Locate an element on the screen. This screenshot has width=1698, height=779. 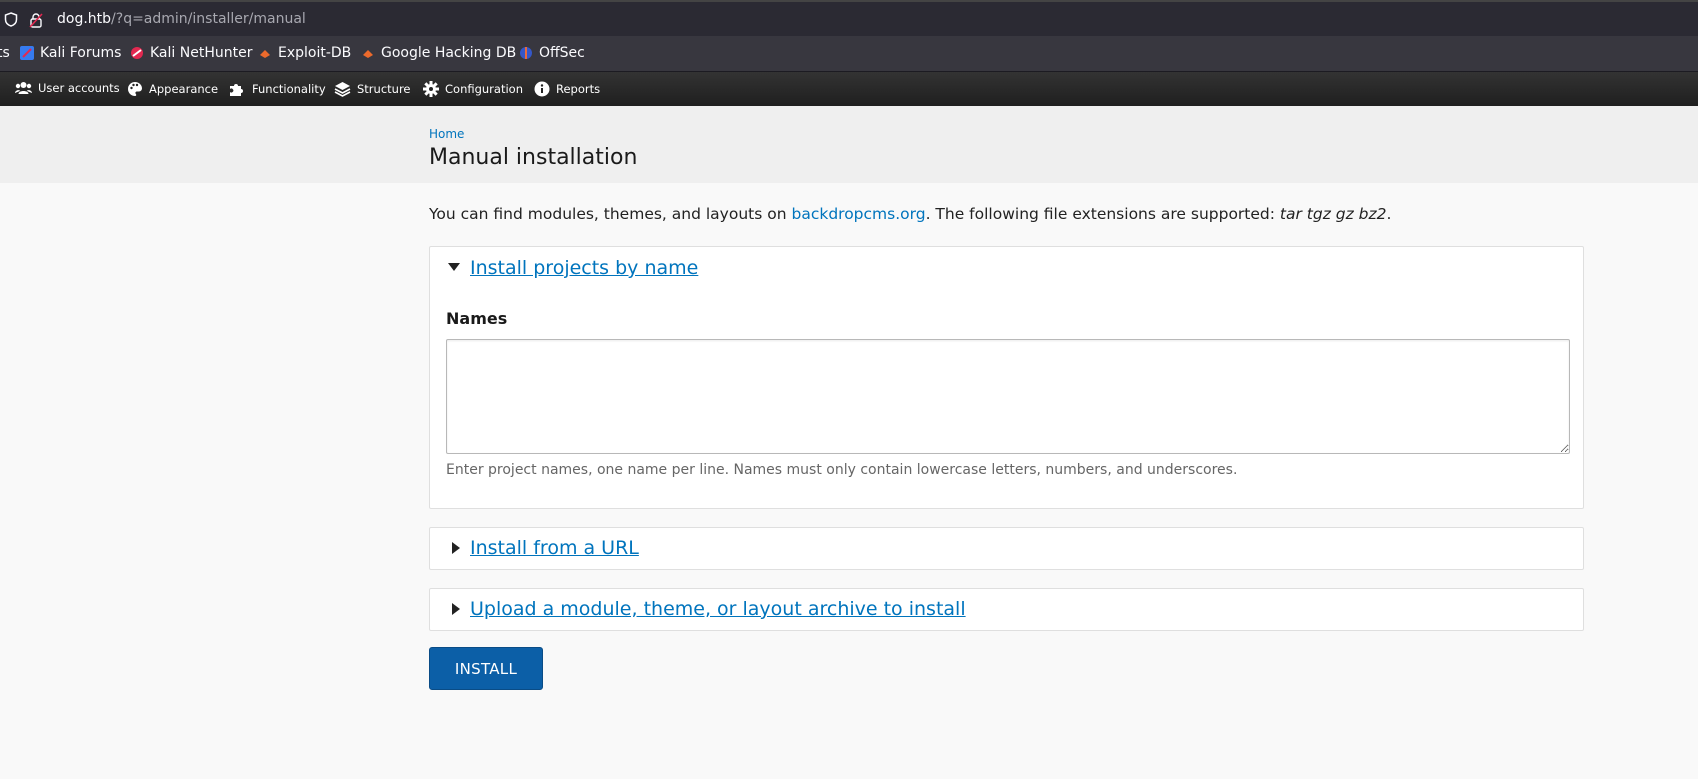
bookmark-label: Kali Forums is located at coordinates (81, 53).